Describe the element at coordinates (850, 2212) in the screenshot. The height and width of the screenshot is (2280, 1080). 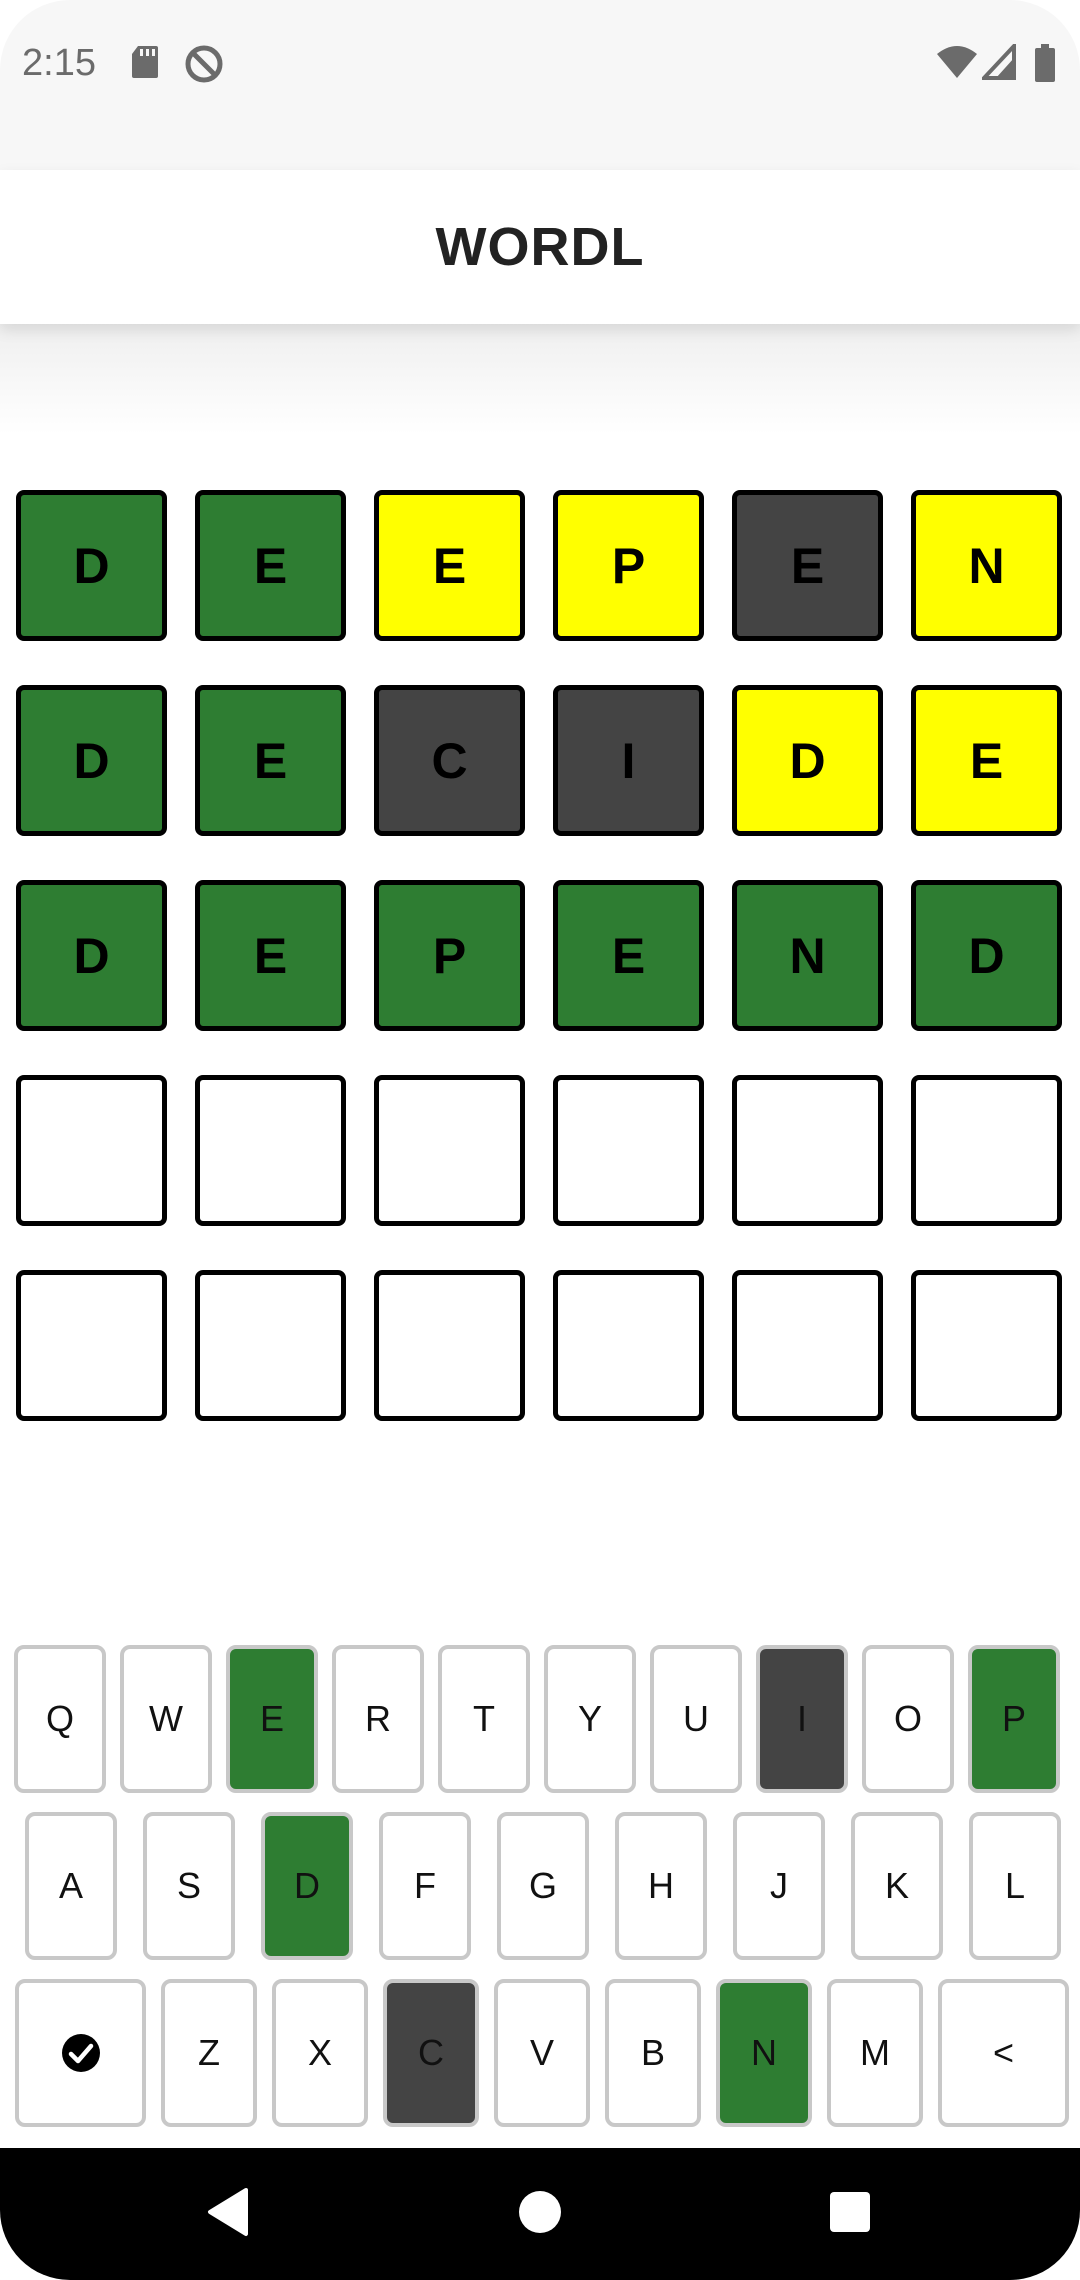
I see `recents-icon` at that location.